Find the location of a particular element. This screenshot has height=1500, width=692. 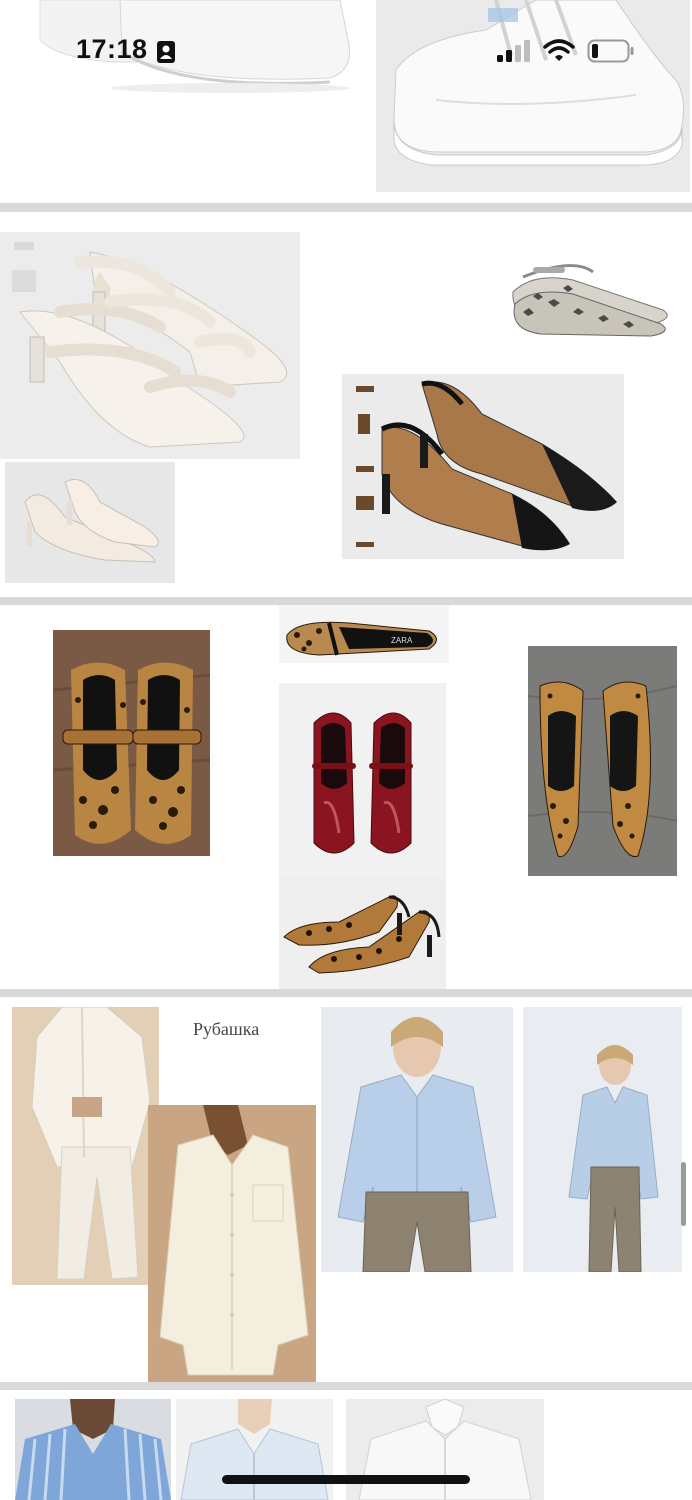

contact-card-icon is located at coordinates (166, 52).